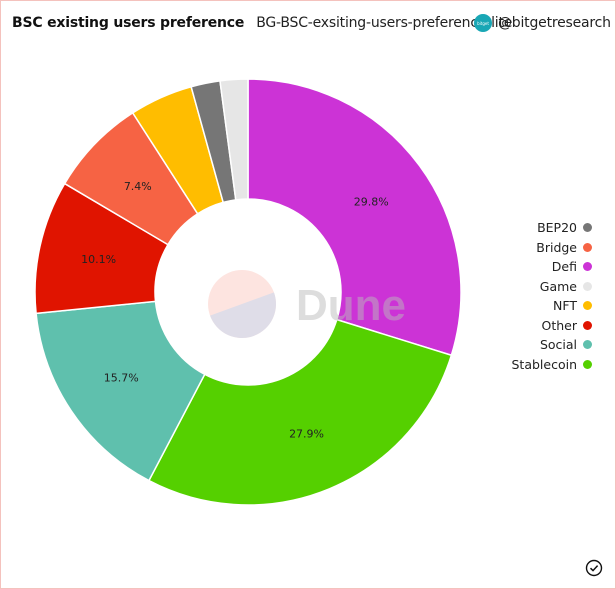  I want to click on data-label-stablecoin: 27.9%, so click(306, 433).